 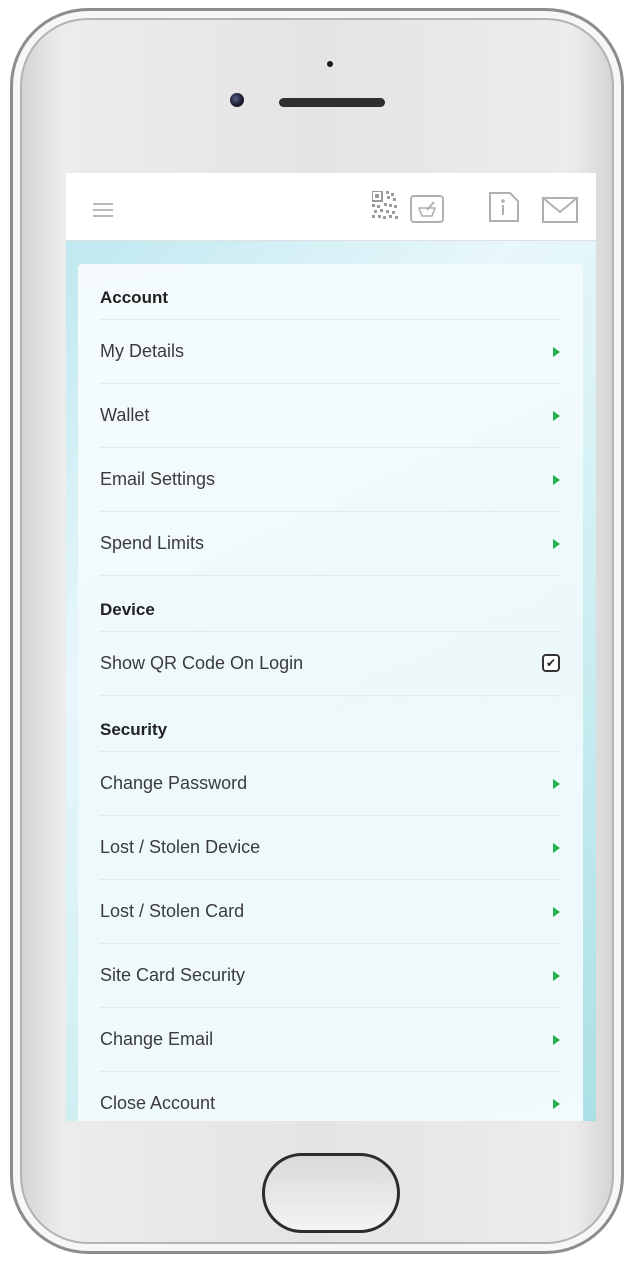 I want to click on section-header-account: Account, so click(x=330, y=292).